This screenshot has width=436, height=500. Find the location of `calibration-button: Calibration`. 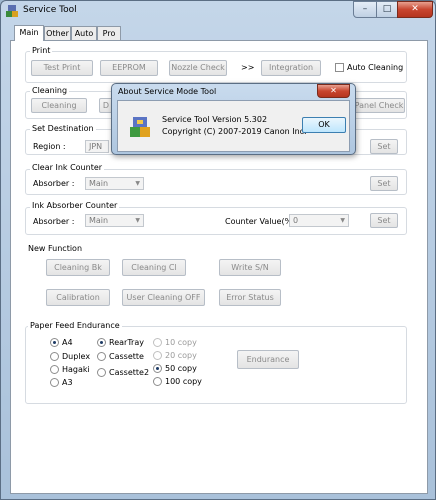

calibration-button: Calibration is located at coordinates (78, 297).